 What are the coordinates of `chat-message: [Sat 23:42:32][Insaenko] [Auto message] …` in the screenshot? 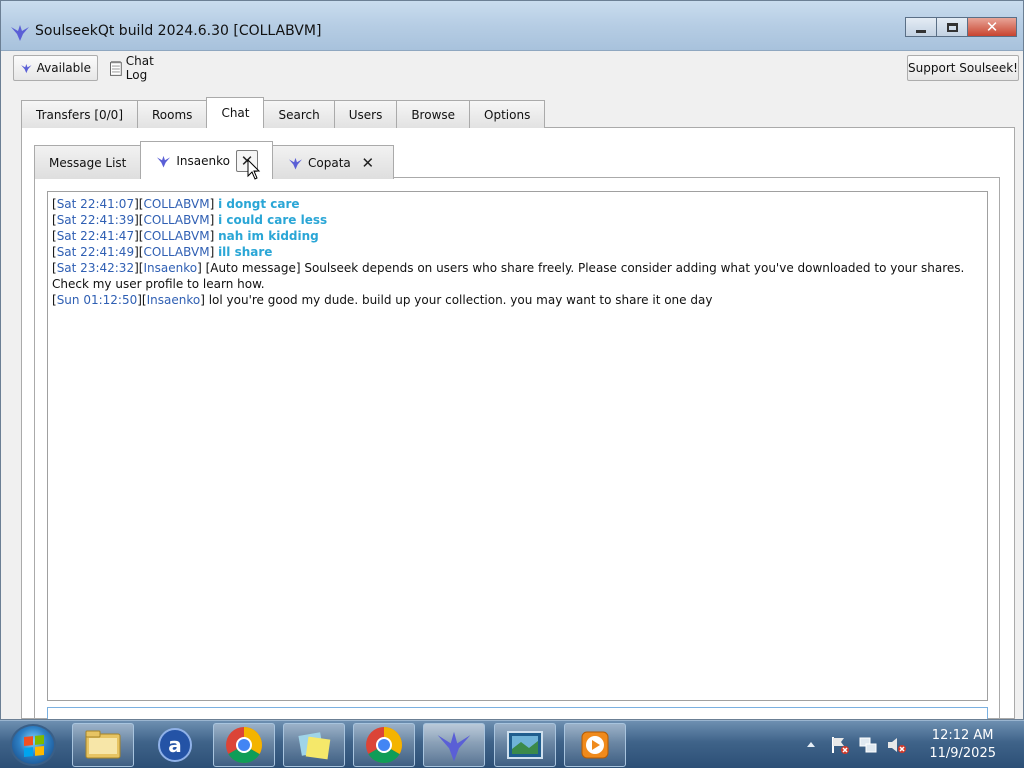 It's located at (517, 276).